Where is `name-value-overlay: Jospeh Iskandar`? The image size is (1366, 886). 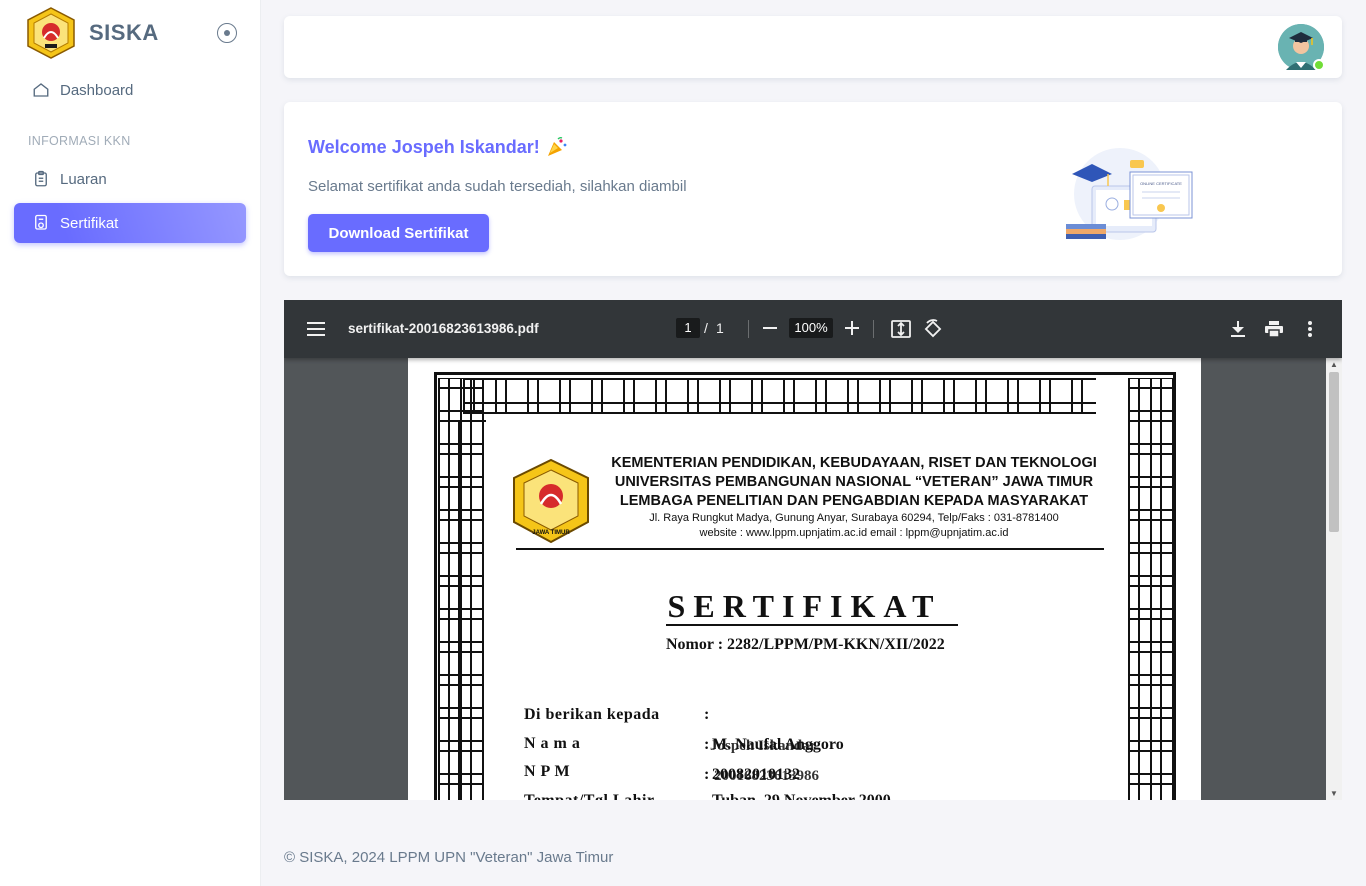
name-value-overlay: Jospeh Iskandar is located at coordinates (763, 746).